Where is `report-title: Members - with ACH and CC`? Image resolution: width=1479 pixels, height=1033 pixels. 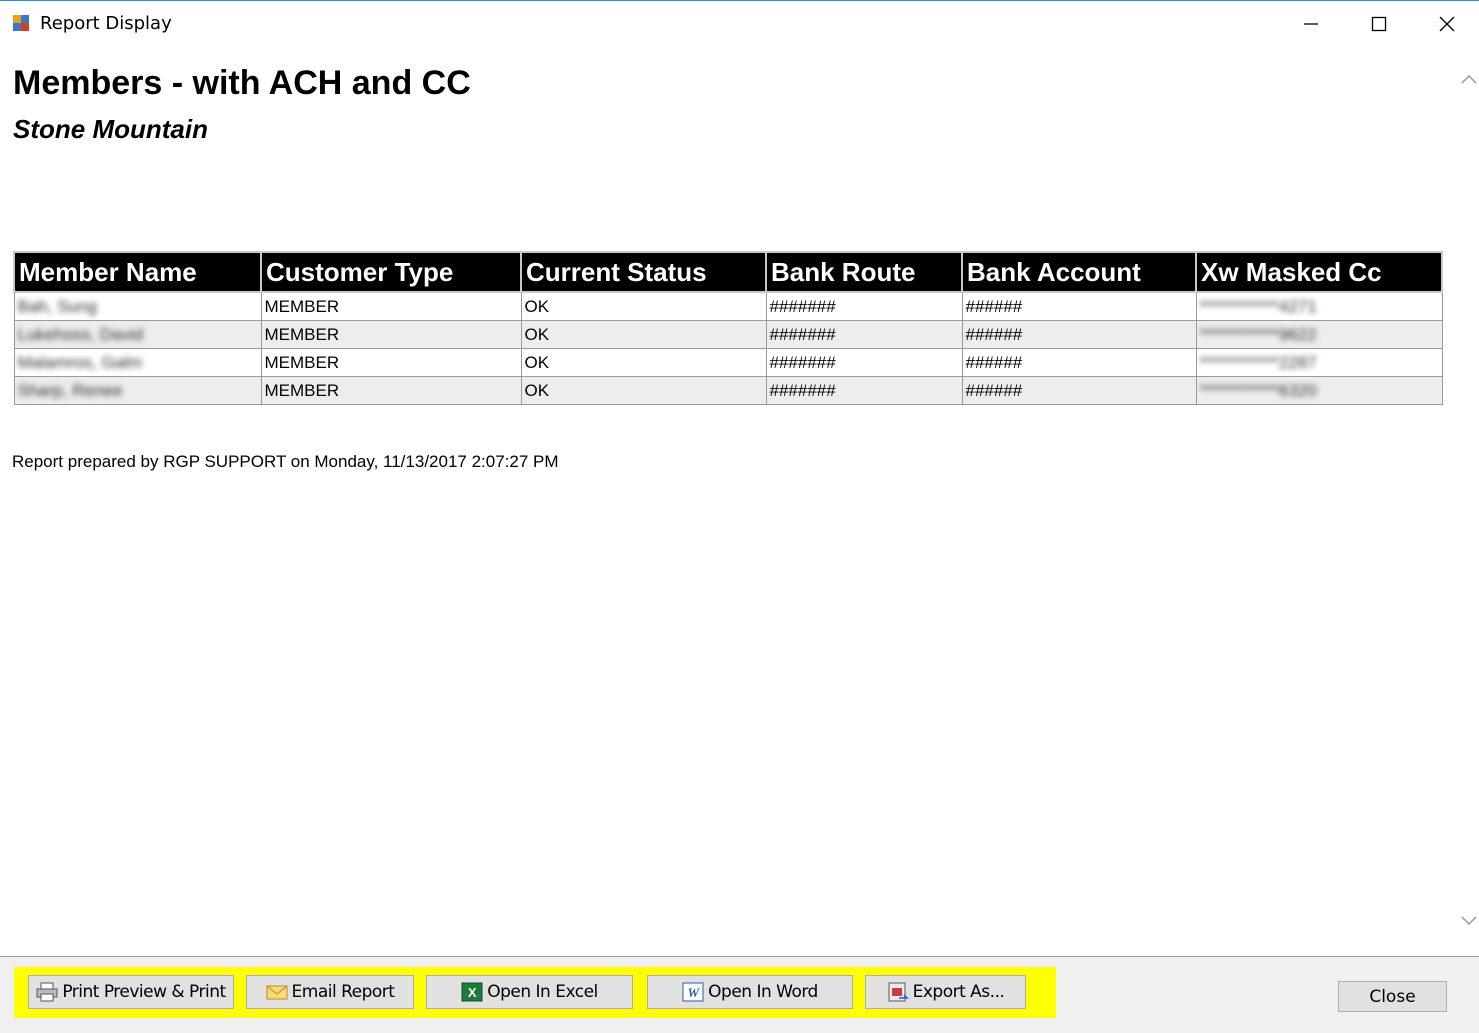
report-title: Members - with ACH and CC is located at coordinates (242, 83).